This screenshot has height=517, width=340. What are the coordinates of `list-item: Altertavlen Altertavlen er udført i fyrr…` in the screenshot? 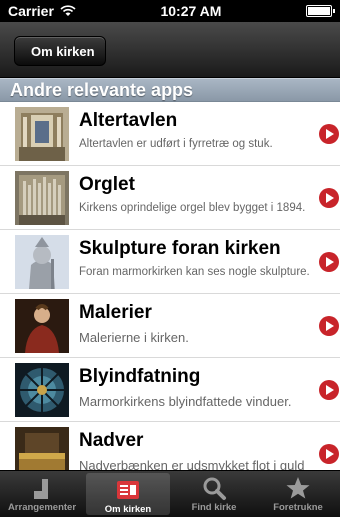 It's located at (170, 134).